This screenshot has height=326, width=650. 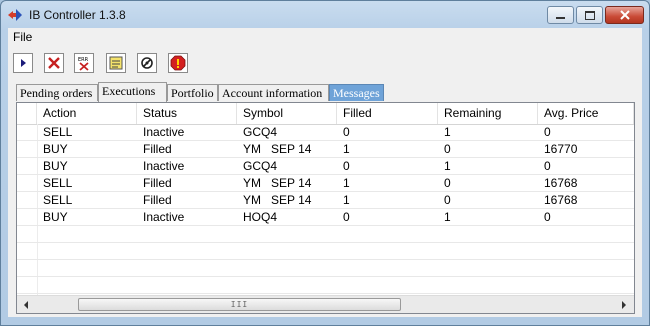 I want to click on column-header-remaining: Remaining, so click(x=488, y=113).